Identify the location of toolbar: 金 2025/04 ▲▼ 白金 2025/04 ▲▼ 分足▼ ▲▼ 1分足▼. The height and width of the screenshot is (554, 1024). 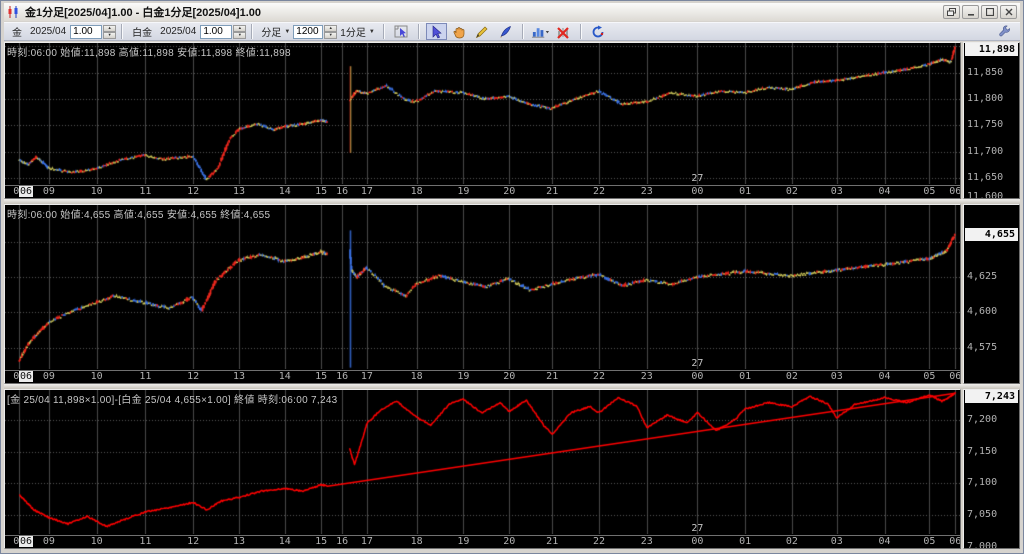
(512, 31).